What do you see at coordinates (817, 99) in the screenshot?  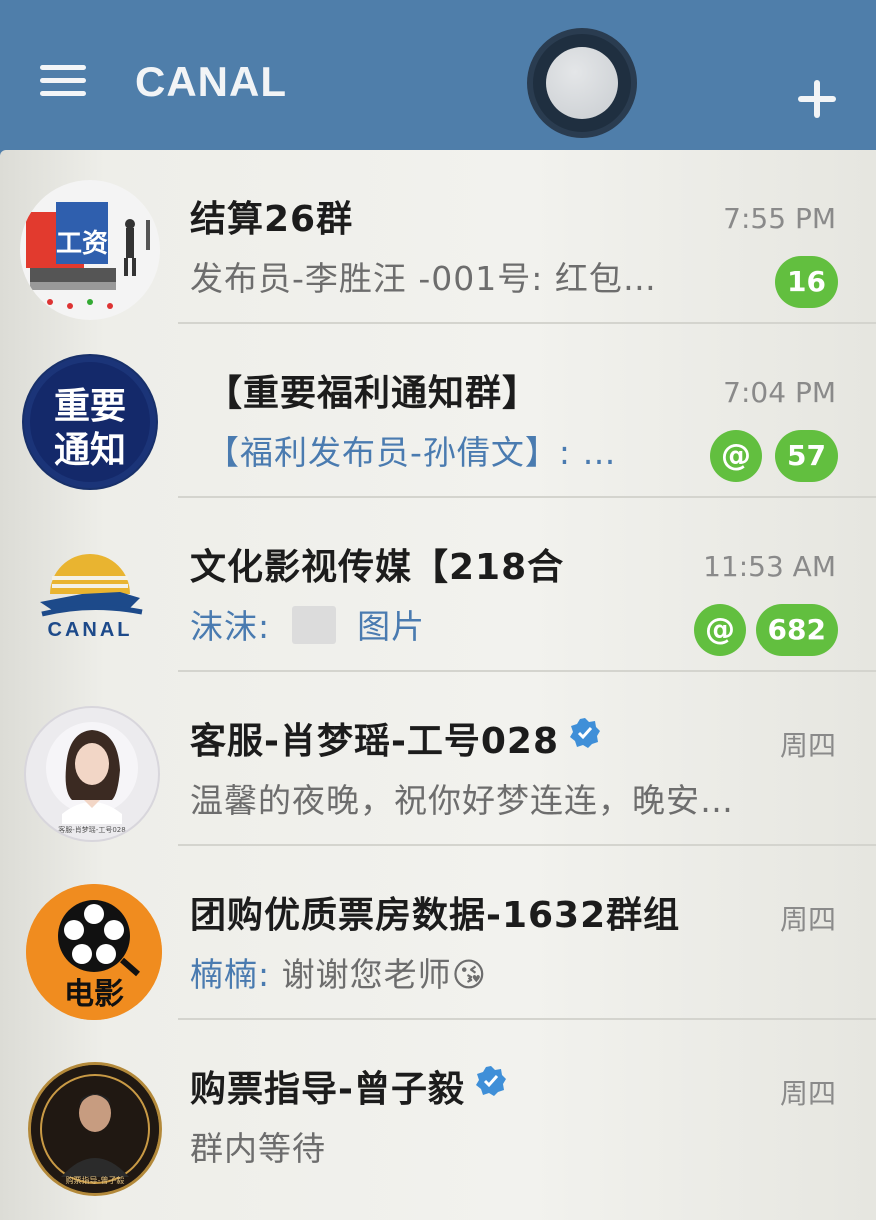 I see `new-chat-plus-icon` at bounding box center [817, 99].